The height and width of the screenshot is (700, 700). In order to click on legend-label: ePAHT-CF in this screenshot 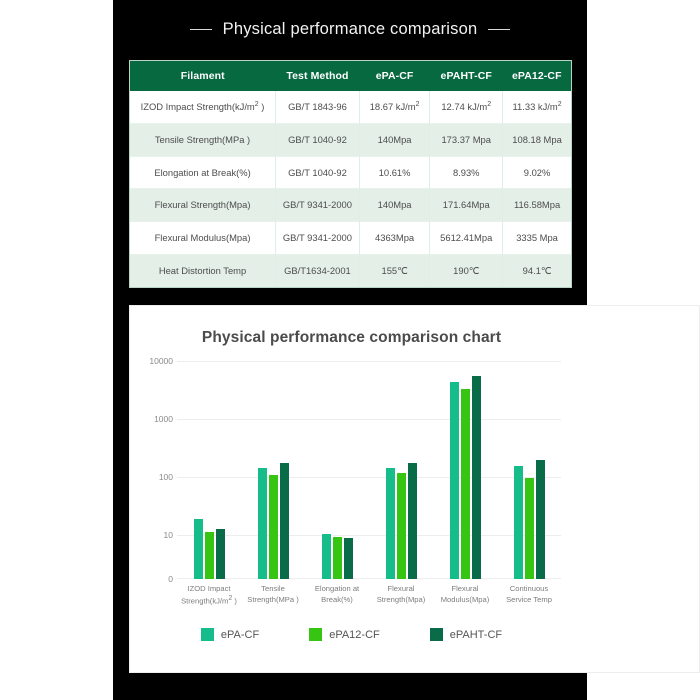, I will do `click(476, 634)`.